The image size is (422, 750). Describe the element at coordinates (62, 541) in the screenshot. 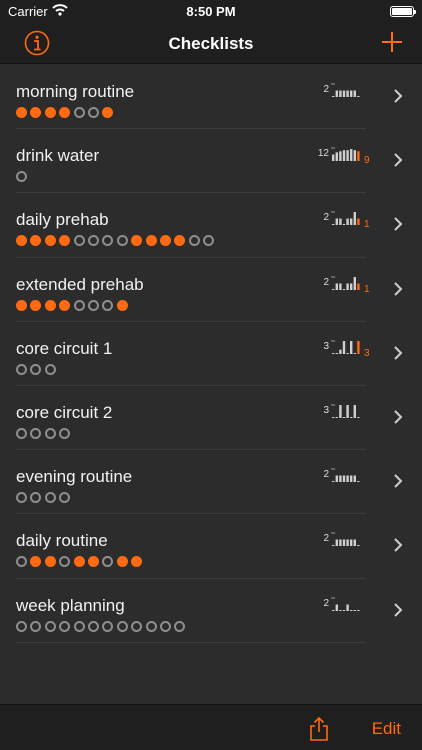

I see `checklist-name: daily routine` at that location.